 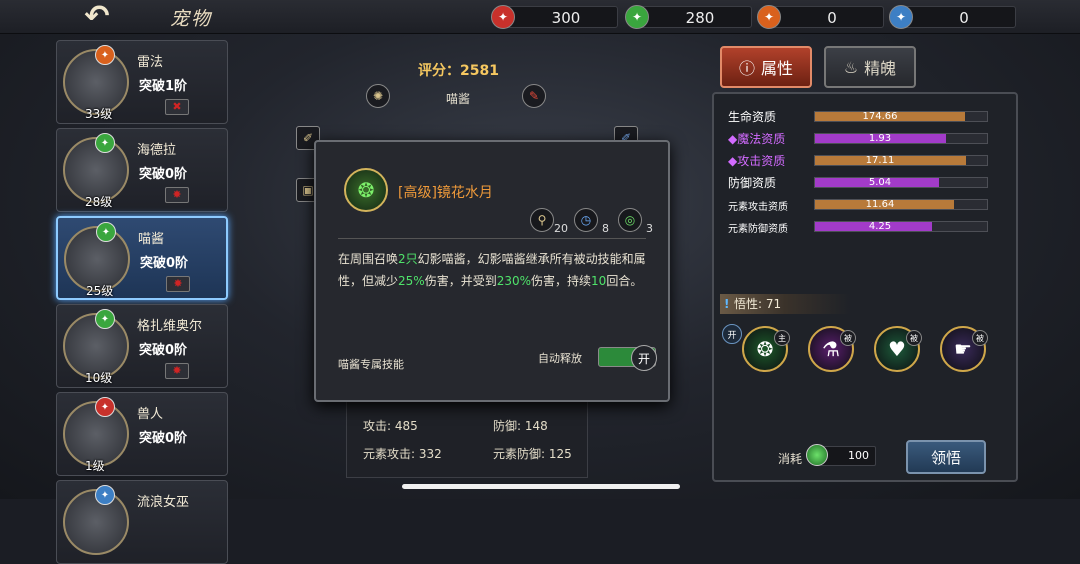 I want to click on pet-level: 10级, so click(x=99, y=378).